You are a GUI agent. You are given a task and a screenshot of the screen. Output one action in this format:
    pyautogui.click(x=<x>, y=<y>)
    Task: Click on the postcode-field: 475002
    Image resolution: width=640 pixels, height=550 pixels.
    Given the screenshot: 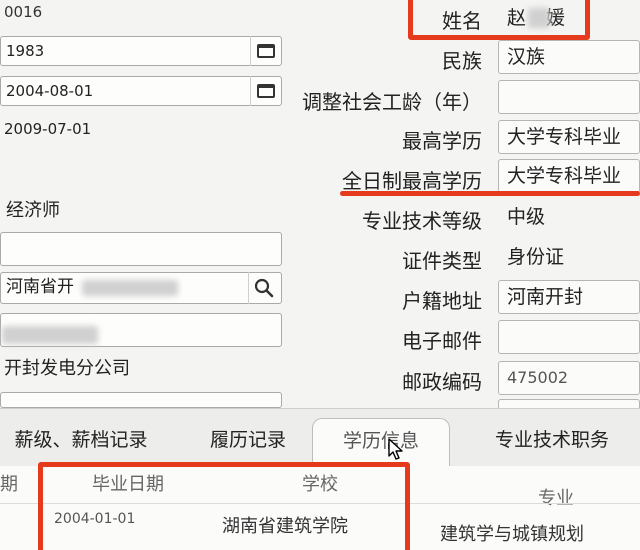 What is the action you would take?
    pyautogui.click(x=569, y=378)
    